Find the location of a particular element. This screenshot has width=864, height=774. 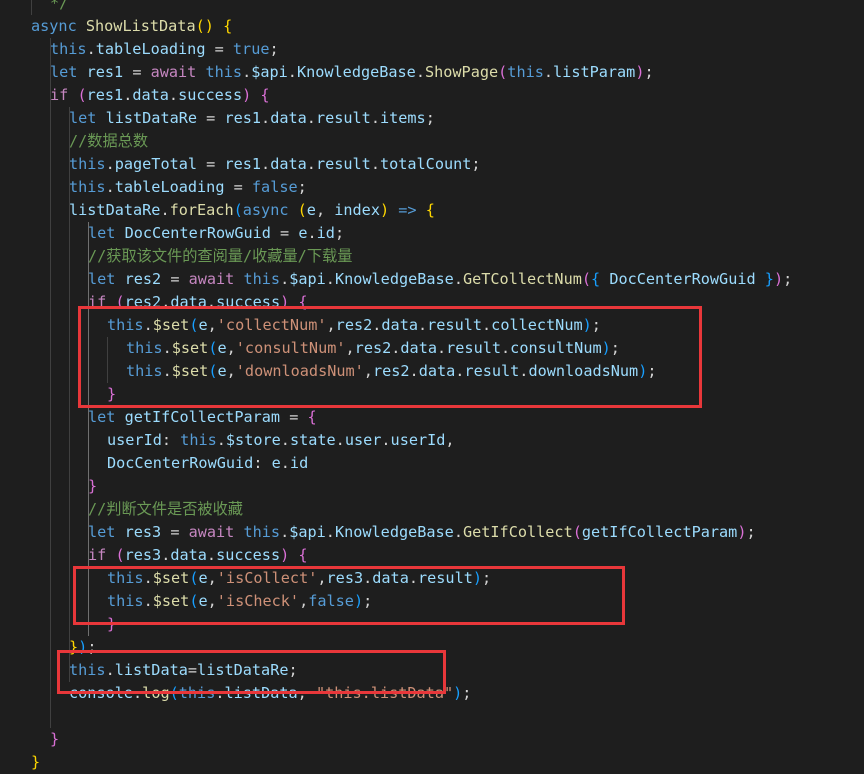

code-line: DocCenterRowGuid: e.id is located at coordinates (207, 463).